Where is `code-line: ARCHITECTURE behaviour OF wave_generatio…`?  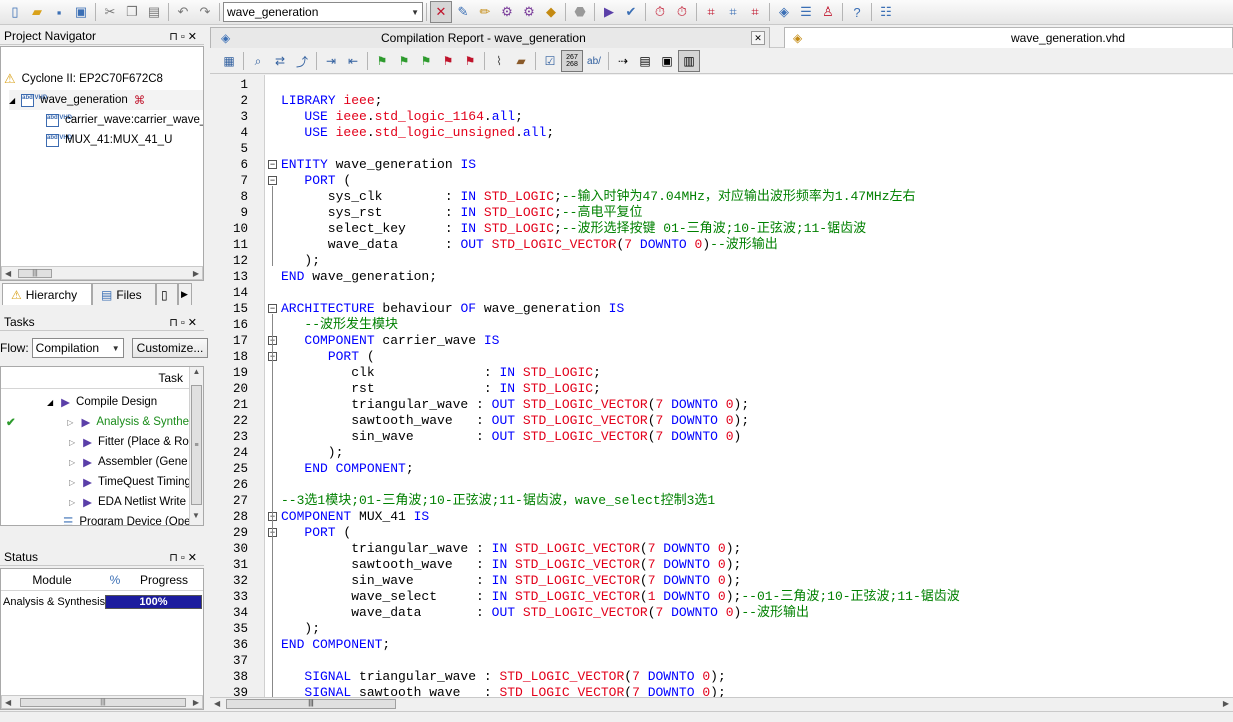
code-line: ARCHITECTURE behaviour OF wave_generatio… is located at coordinates (749, 309).